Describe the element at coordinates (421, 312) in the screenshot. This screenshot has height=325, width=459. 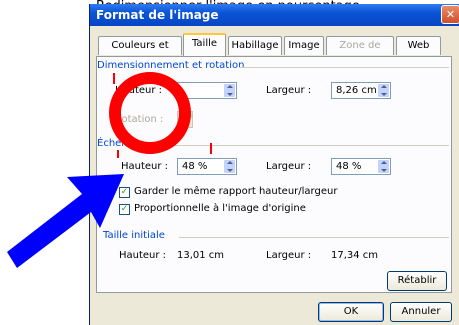
I see `cancel-button: Annuler` at that location.